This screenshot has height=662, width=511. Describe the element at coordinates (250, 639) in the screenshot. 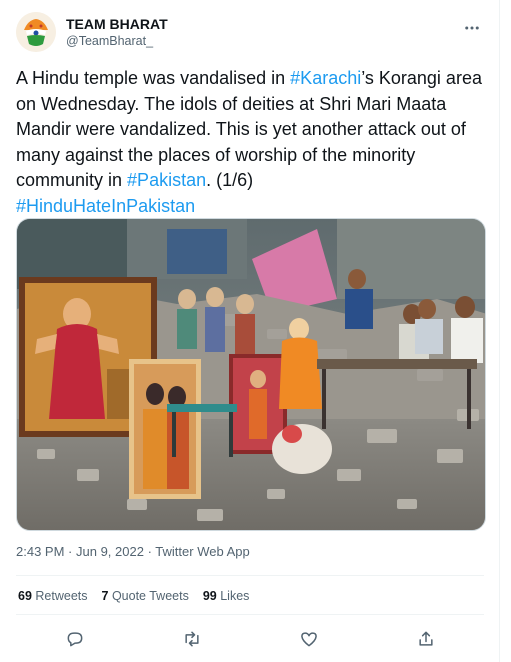

I see `tweet-actions` at that location.